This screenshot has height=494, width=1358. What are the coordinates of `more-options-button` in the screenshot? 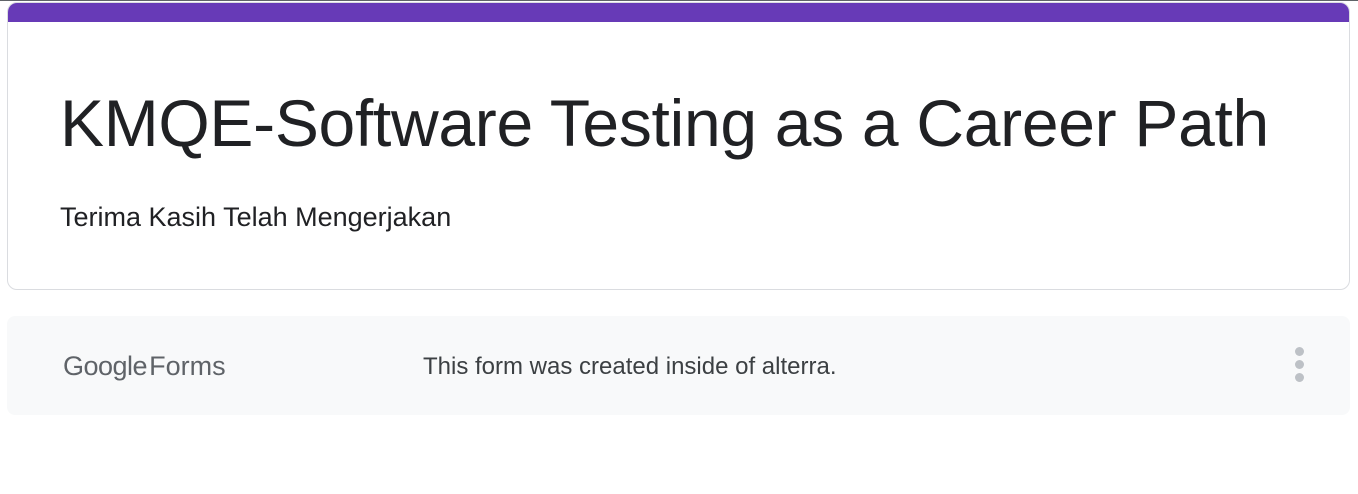 It's located at (1299, 364).